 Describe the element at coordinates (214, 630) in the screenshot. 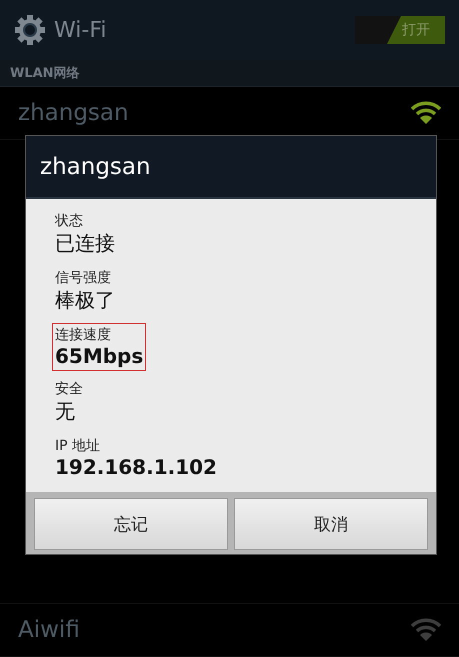

I see `network-name: Aiwifi` at that location.